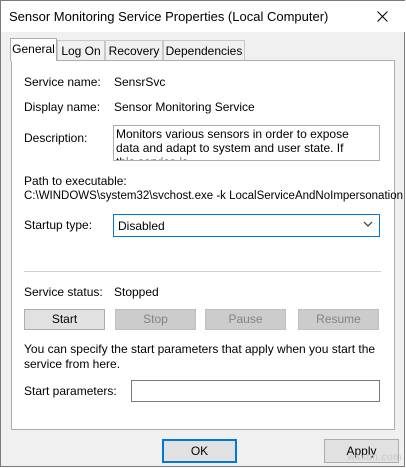  What do you see at coordinates (63, 292) in the screenshot?
I see `service-status-label: Service status:` at bounding box center [63, 292].